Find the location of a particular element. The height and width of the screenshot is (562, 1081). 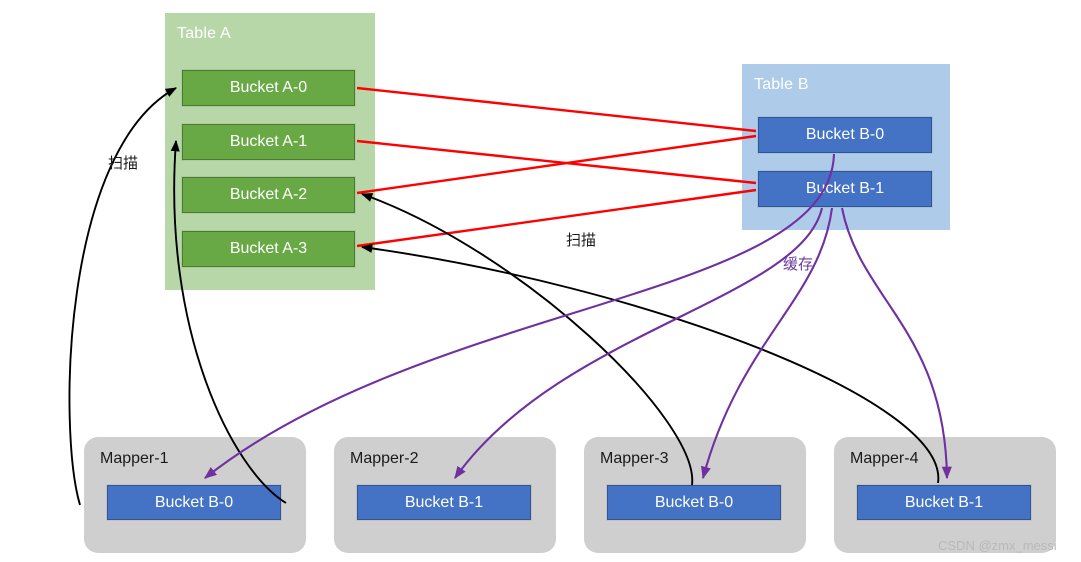

edge-label-cache: 缓存 is located at coordinates (798, 264).